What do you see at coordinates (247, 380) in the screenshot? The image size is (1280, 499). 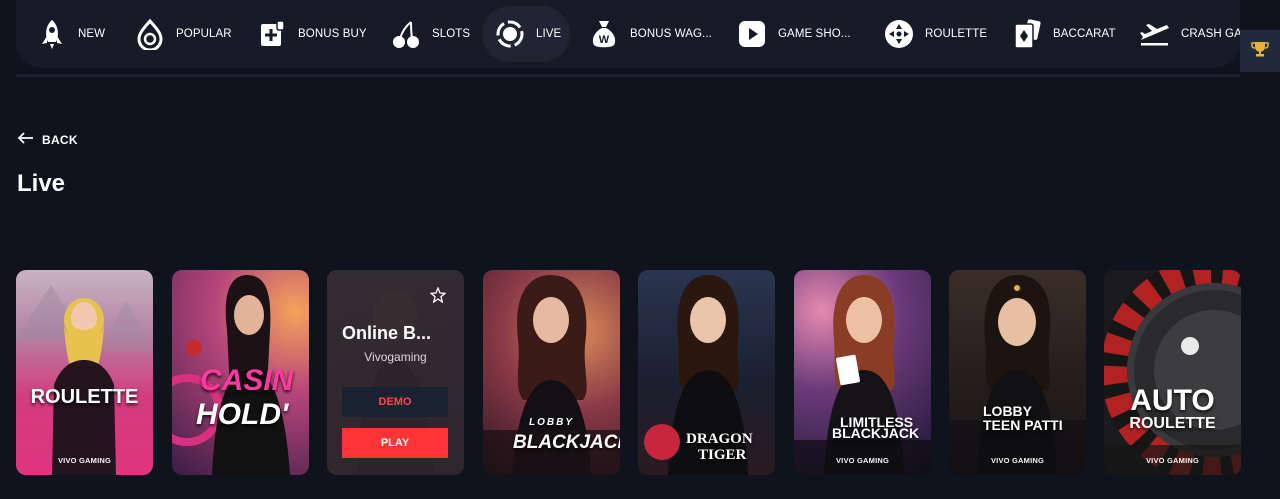 I see `game-title-line1: CASIN` at bounding box center [247, 380].